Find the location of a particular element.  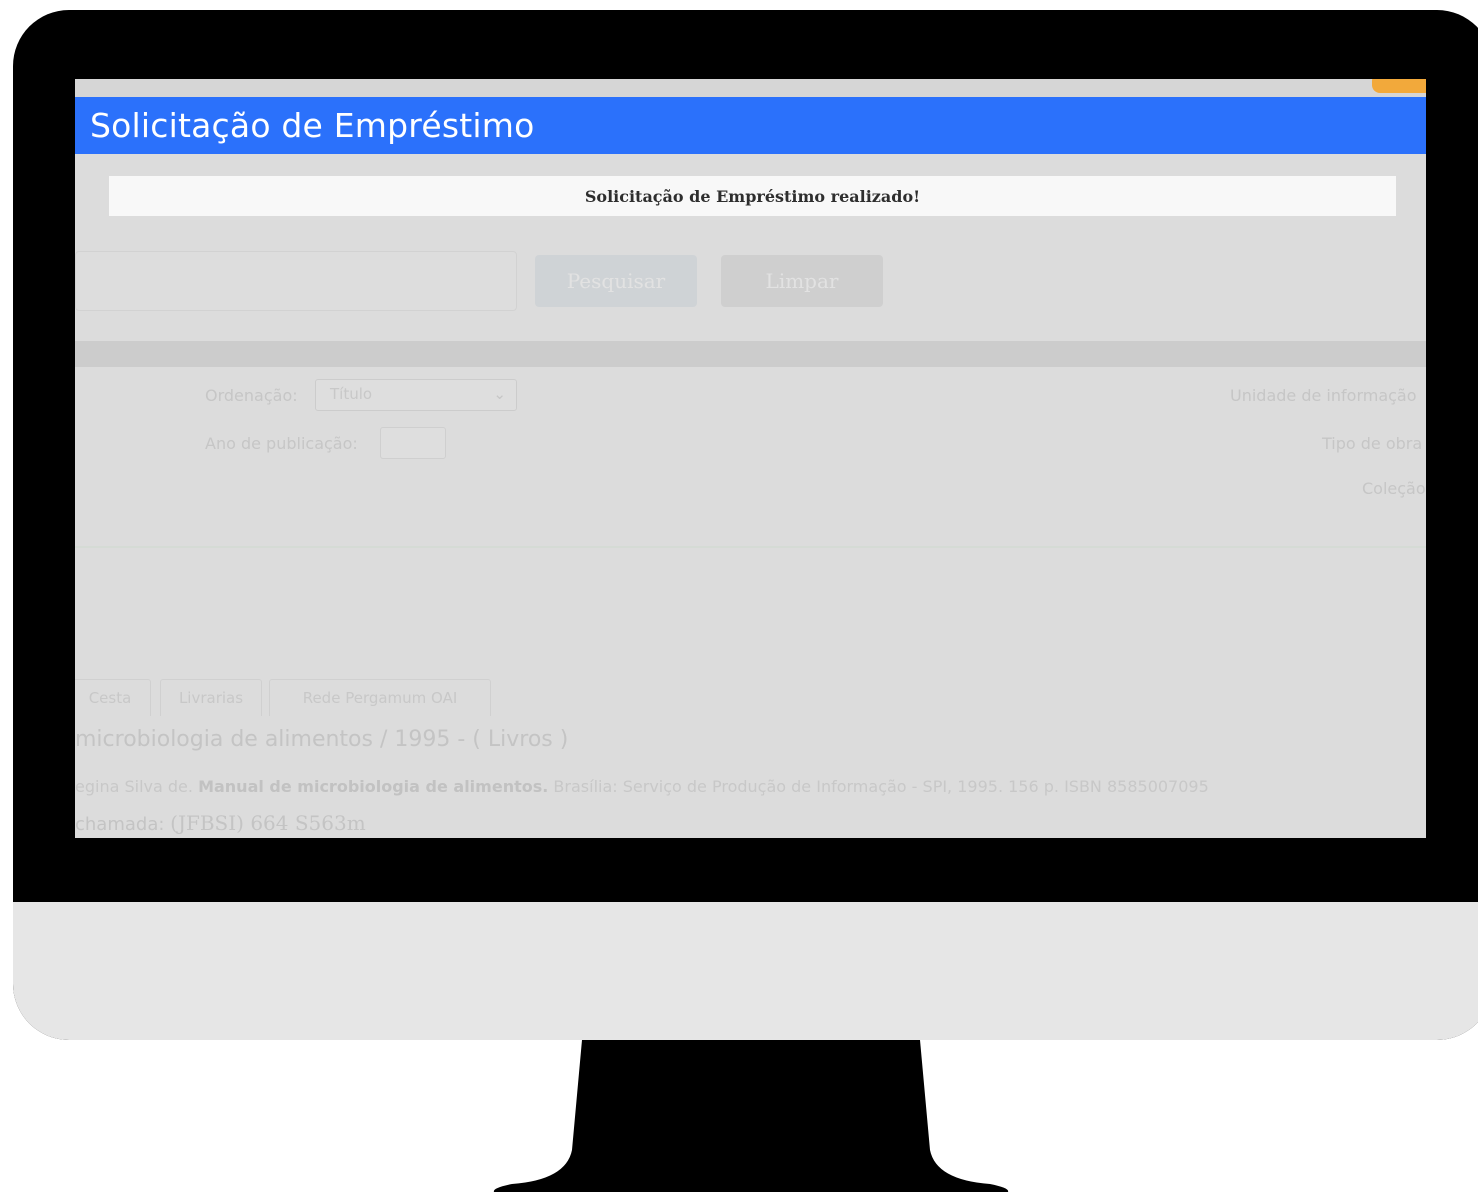

success-alert: Solicitação de Empréstimo realizado! is located at coordinates (752, 196).